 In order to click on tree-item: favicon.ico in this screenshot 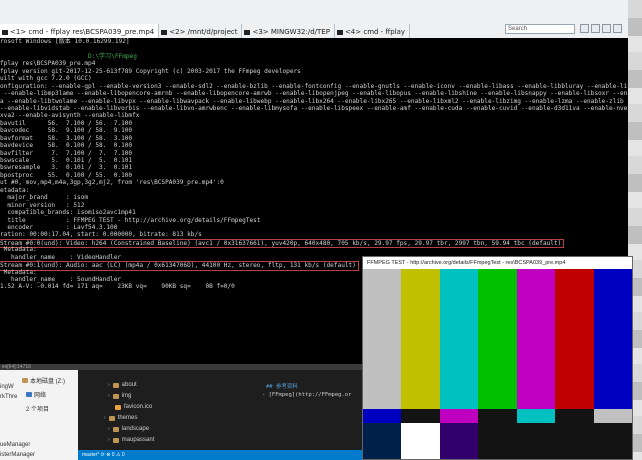, I will do `click(132, 407)`.